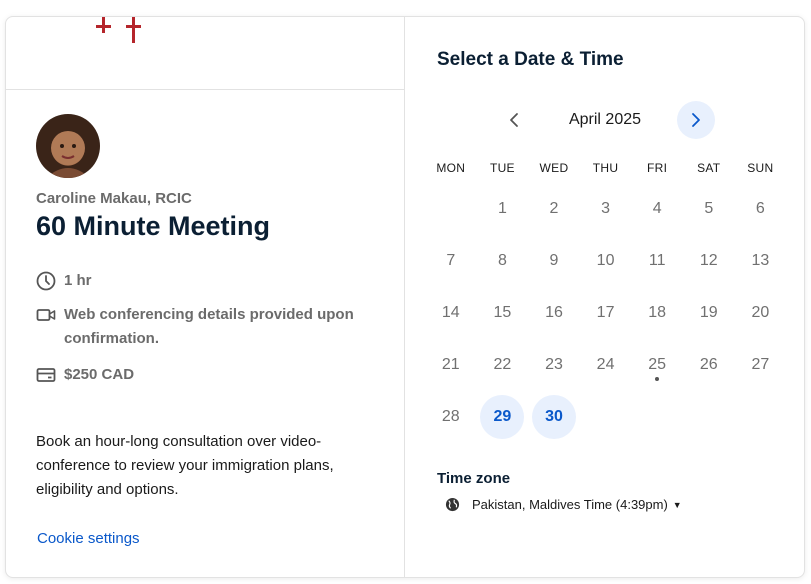 This screenshot has height=584, width=811. Describe the element at coordinates (502, 168) in the screenshot. I see `weekday-tue: TUE` at that location.